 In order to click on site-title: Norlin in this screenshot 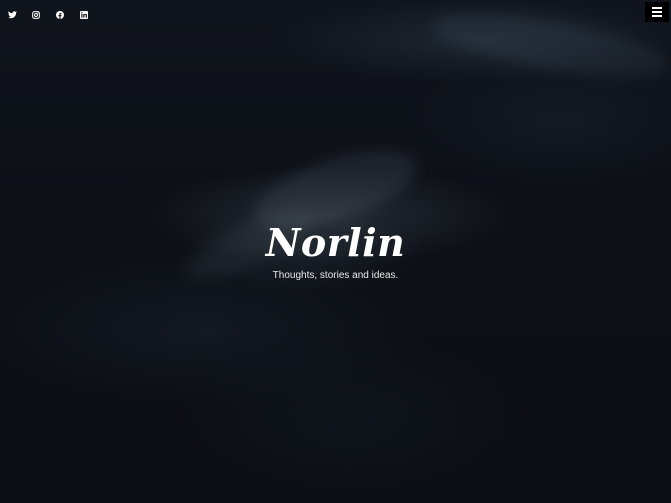, I will do `click(335, 243)`.